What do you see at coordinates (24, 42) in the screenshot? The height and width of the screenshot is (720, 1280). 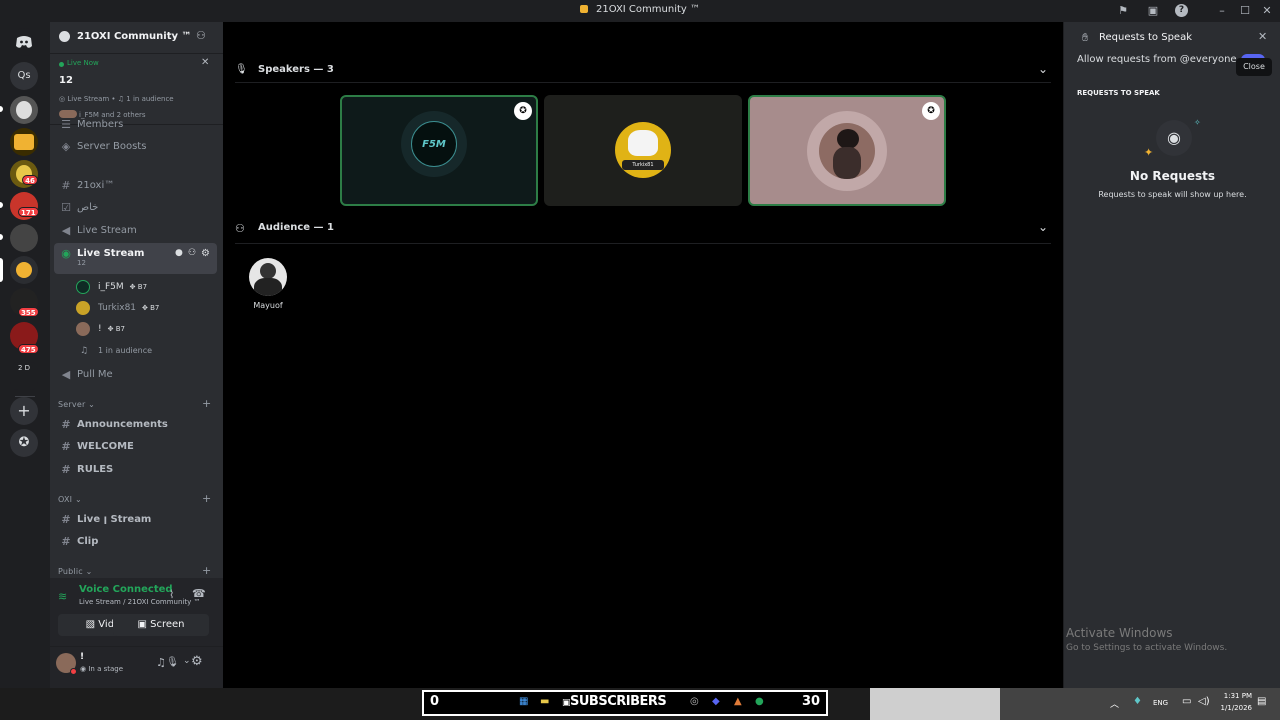 I see `discord-home-icon` at bounding box center [24, 42].